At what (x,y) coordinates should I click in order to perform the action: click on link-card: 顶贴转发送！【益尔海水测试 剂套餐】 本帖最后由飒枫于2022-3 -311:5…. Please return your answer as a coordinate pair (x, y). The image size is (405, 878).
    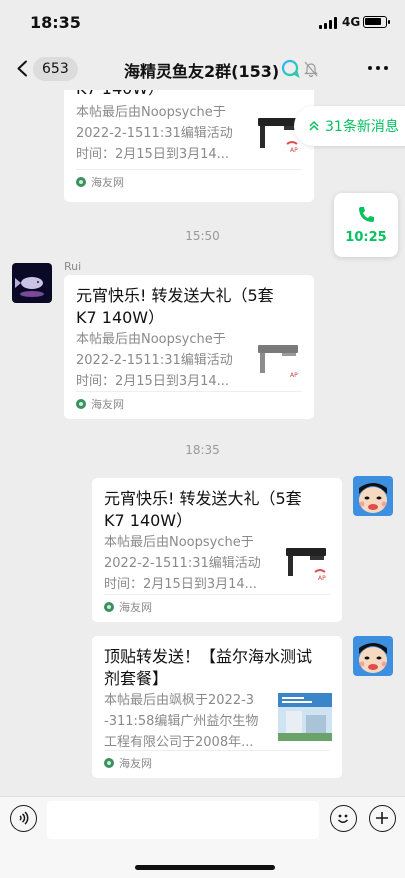
    Looking at the image, I should click on (217, 707).